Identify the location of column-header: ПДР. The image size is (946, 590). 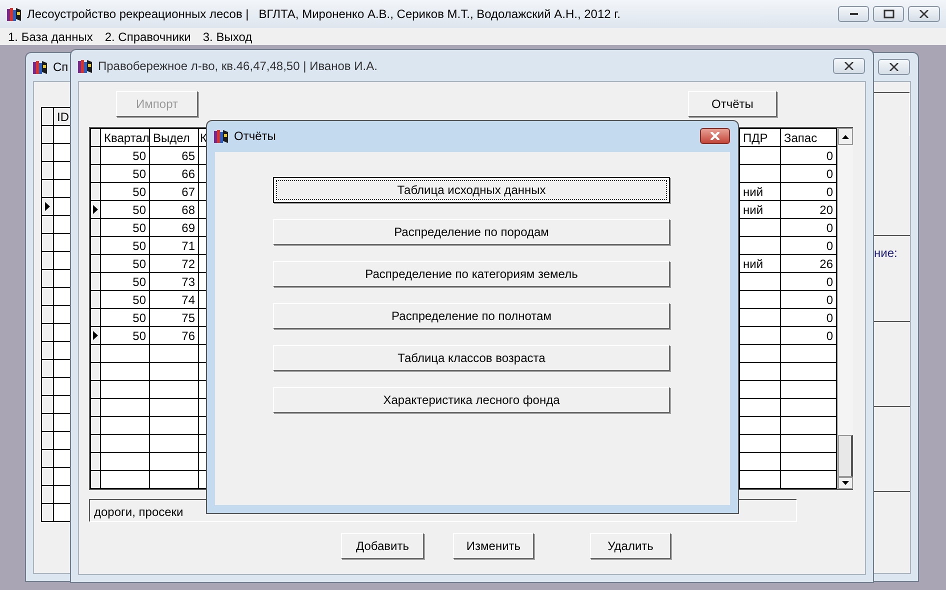
(760, 137).